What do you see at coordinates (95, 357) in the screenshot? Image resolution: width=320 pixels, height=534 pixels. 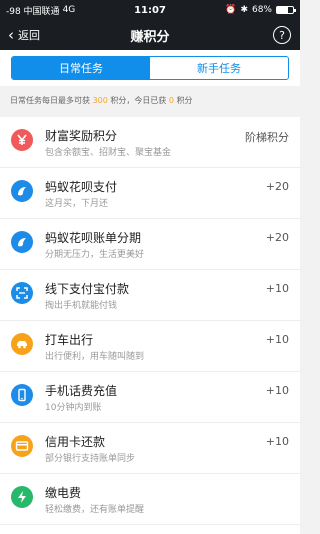 I see `task-subtitle: 出行便利，用车随叫随到` at bounding box center [95, 357].